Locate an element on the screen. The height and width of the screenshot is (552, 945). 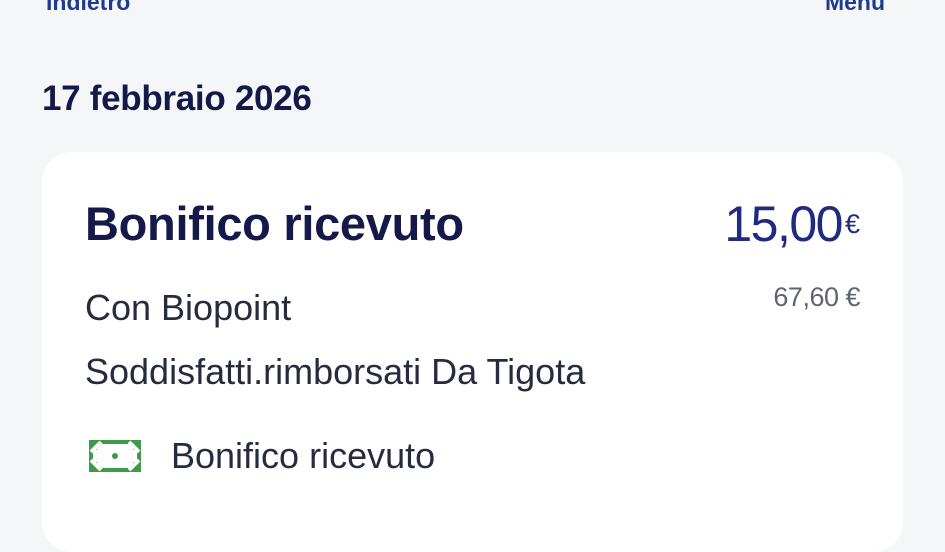
banknote-icon is located at coordinates (115, 456).